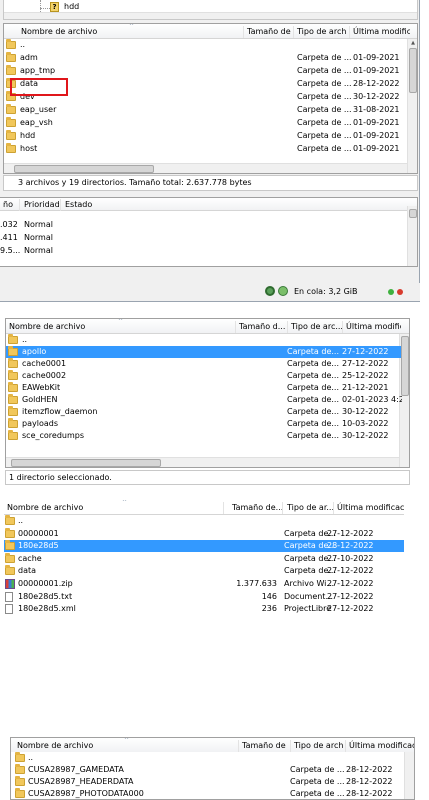  I want to click on column-type: Tipo de arch, so click(322, 32).